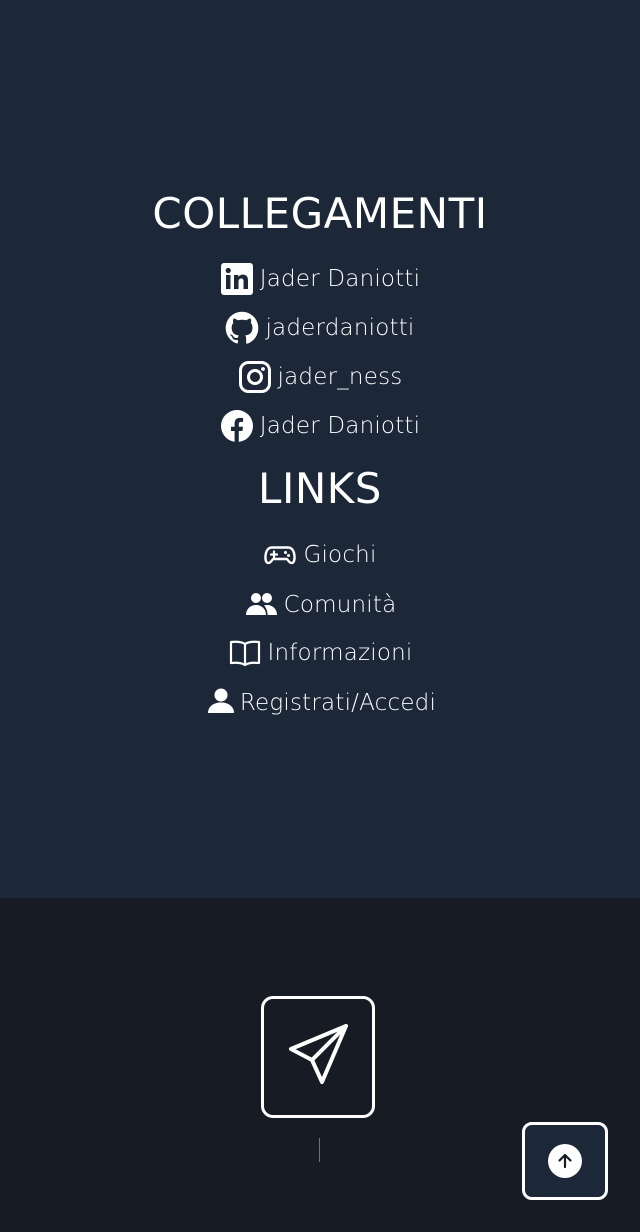 This screenshot has width=640, height=1232. I want to click on send-message-button, so click(318, 1057).